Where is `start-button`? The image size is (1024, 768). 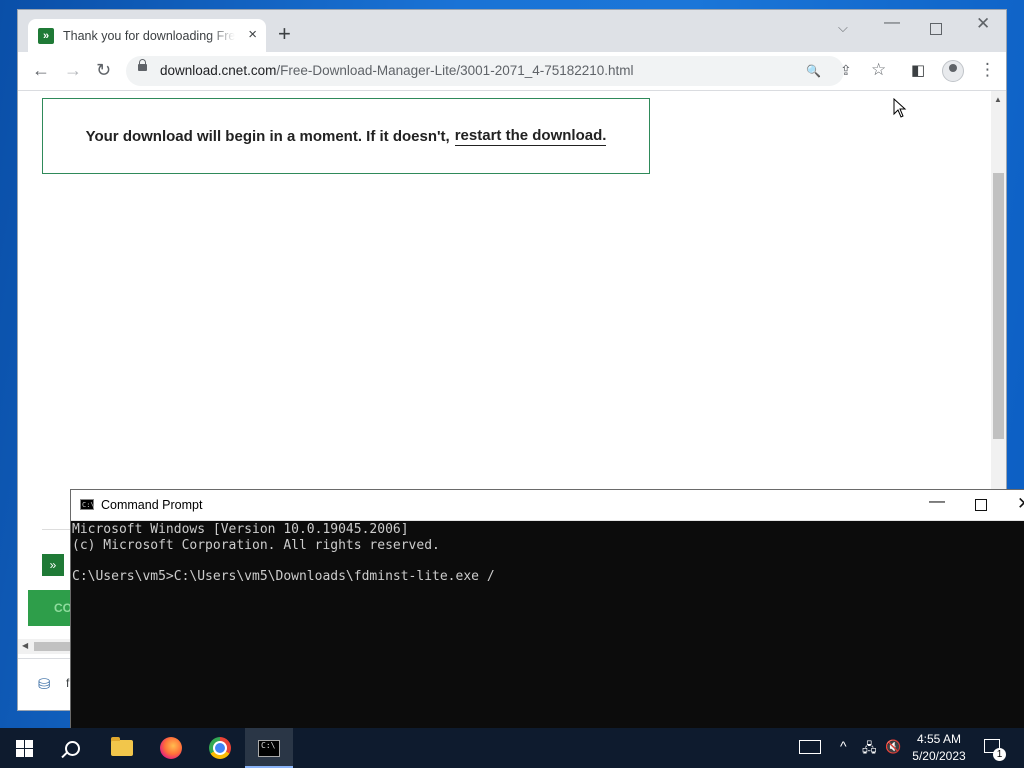 start-button is located at coordinates (24, 748).